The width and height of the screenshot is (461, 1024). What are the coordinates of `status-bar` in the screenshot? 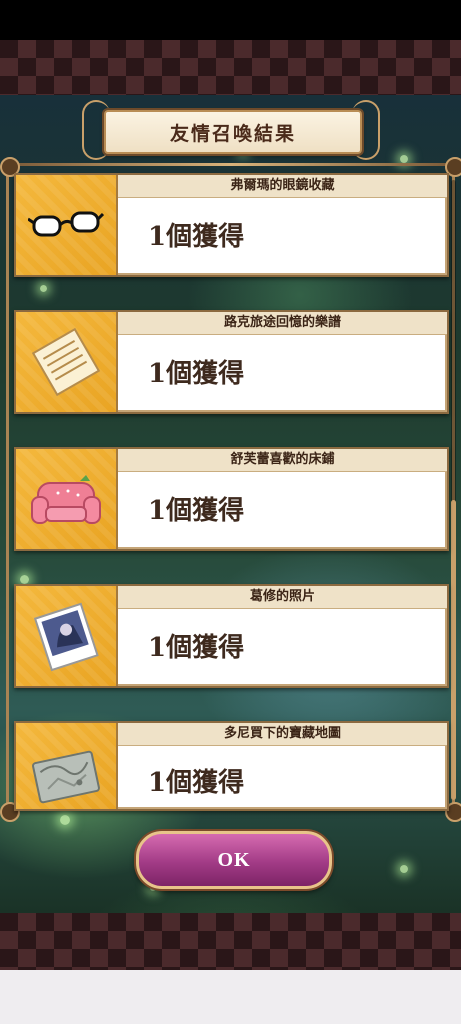 It's located at (230, 20).